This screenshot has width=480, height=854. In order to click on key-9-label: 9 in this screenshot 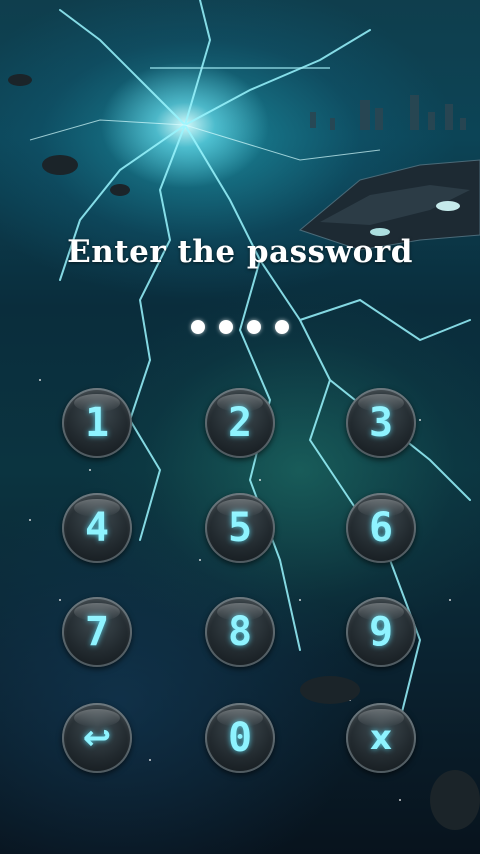, I will do `click(381, 632)`.